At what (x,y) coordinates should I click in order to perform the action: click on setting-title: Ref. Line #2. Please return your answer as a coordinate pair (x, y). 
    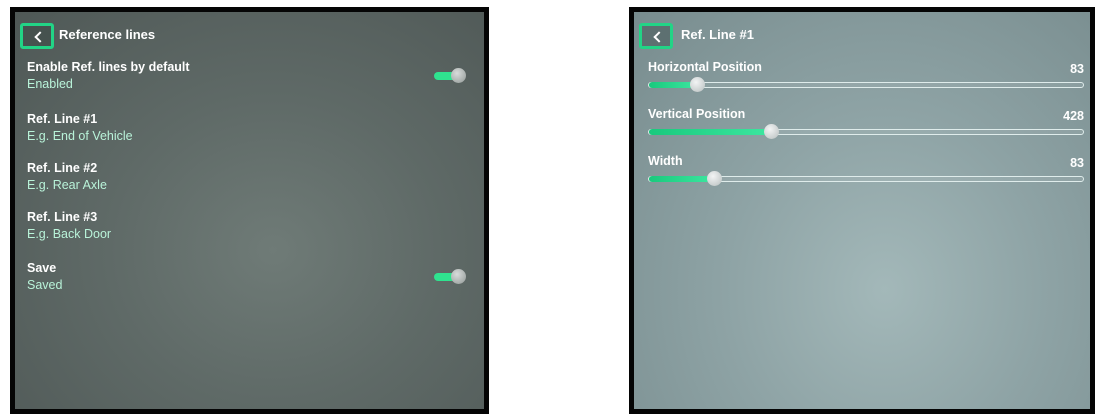
    Looking at the image, I should click on (62, 168).